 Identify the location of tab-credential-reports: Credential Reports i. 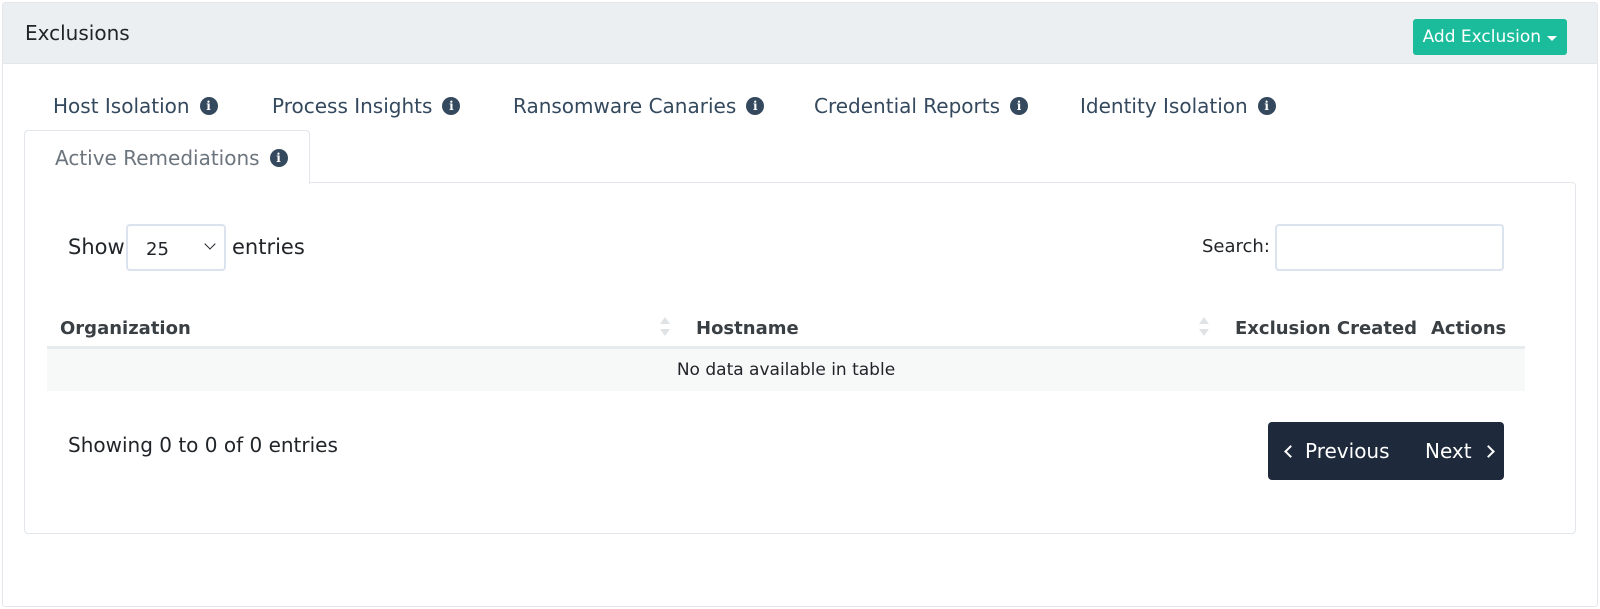
(921, 106).